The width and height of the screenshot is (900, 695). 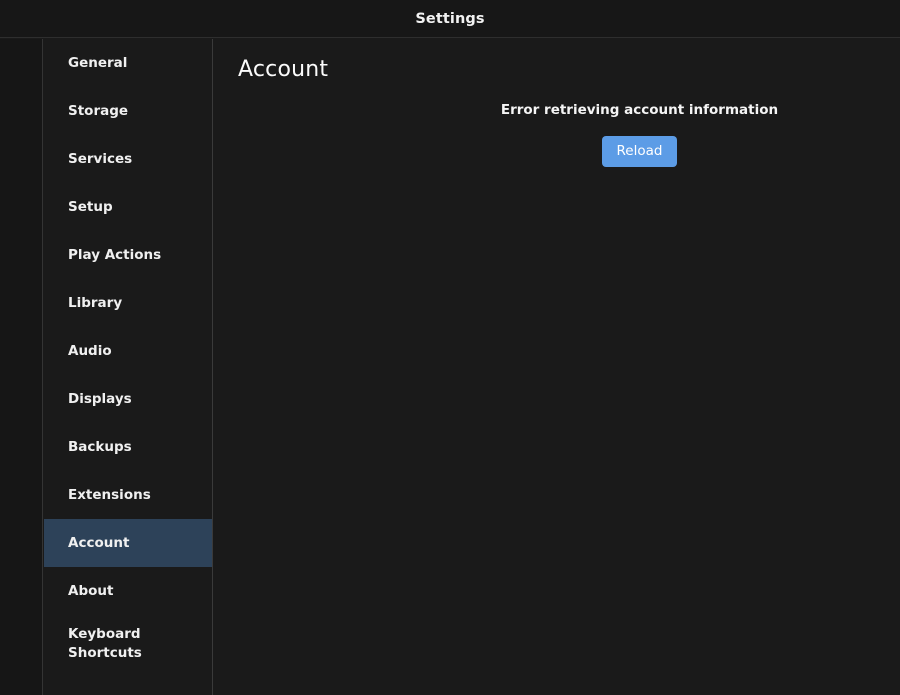 I want to click on sidebar-item-displays: Displays, so click(x=128, y=399).